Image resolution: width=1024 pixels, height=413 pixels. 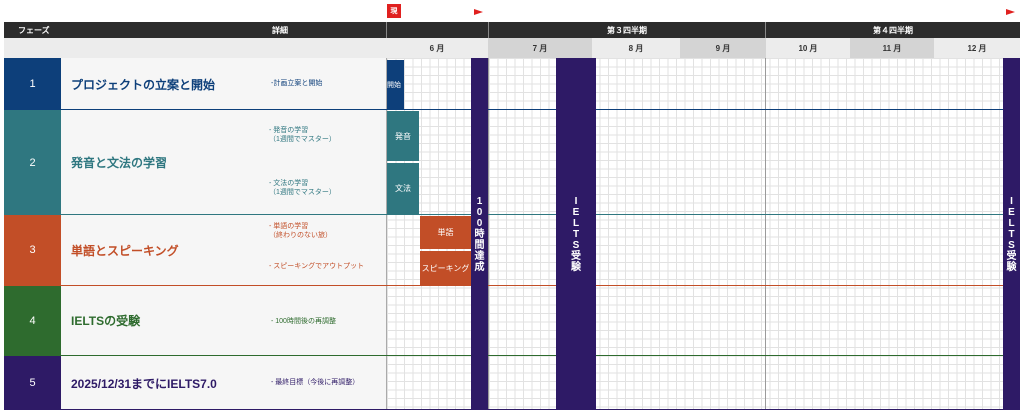 What do you see at coordinates (302, 188) in the screenshot?
I see `phase-detail: - 文法の学習 （1週間でマスター）` at bounding box center [302, 188].